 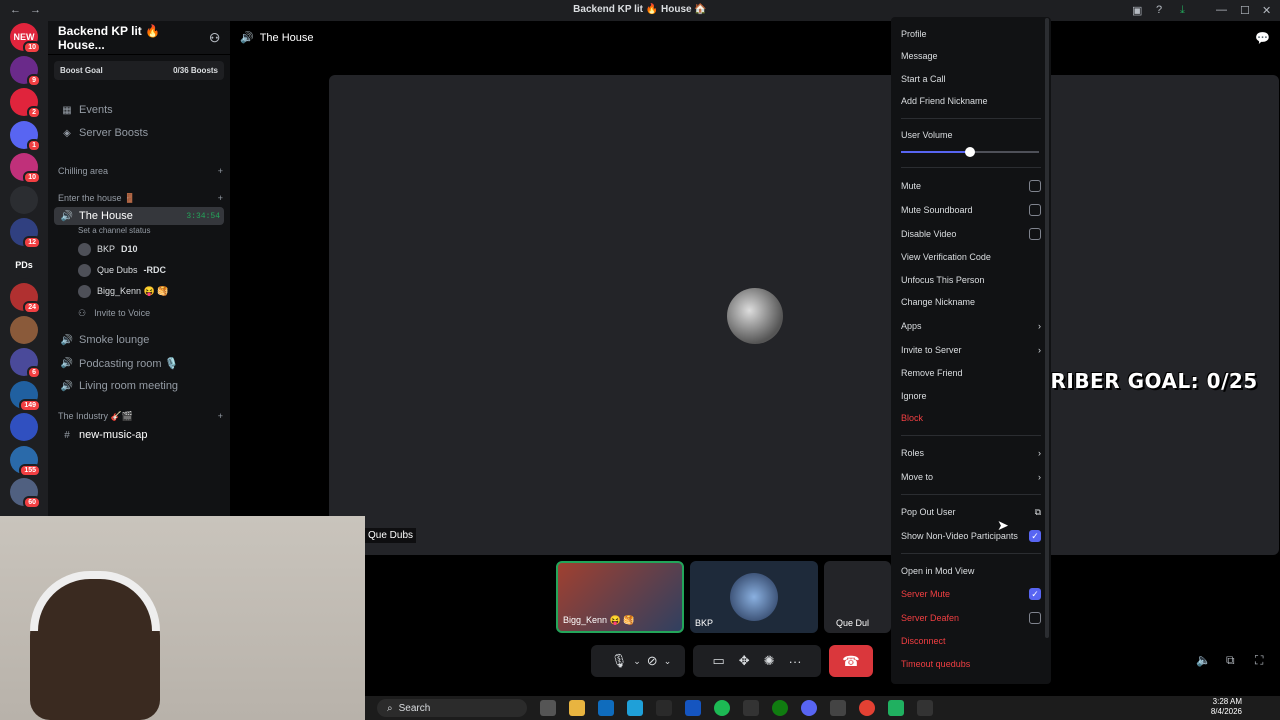 I want to click on help-icon: ?, so click(x=1159, y=10).